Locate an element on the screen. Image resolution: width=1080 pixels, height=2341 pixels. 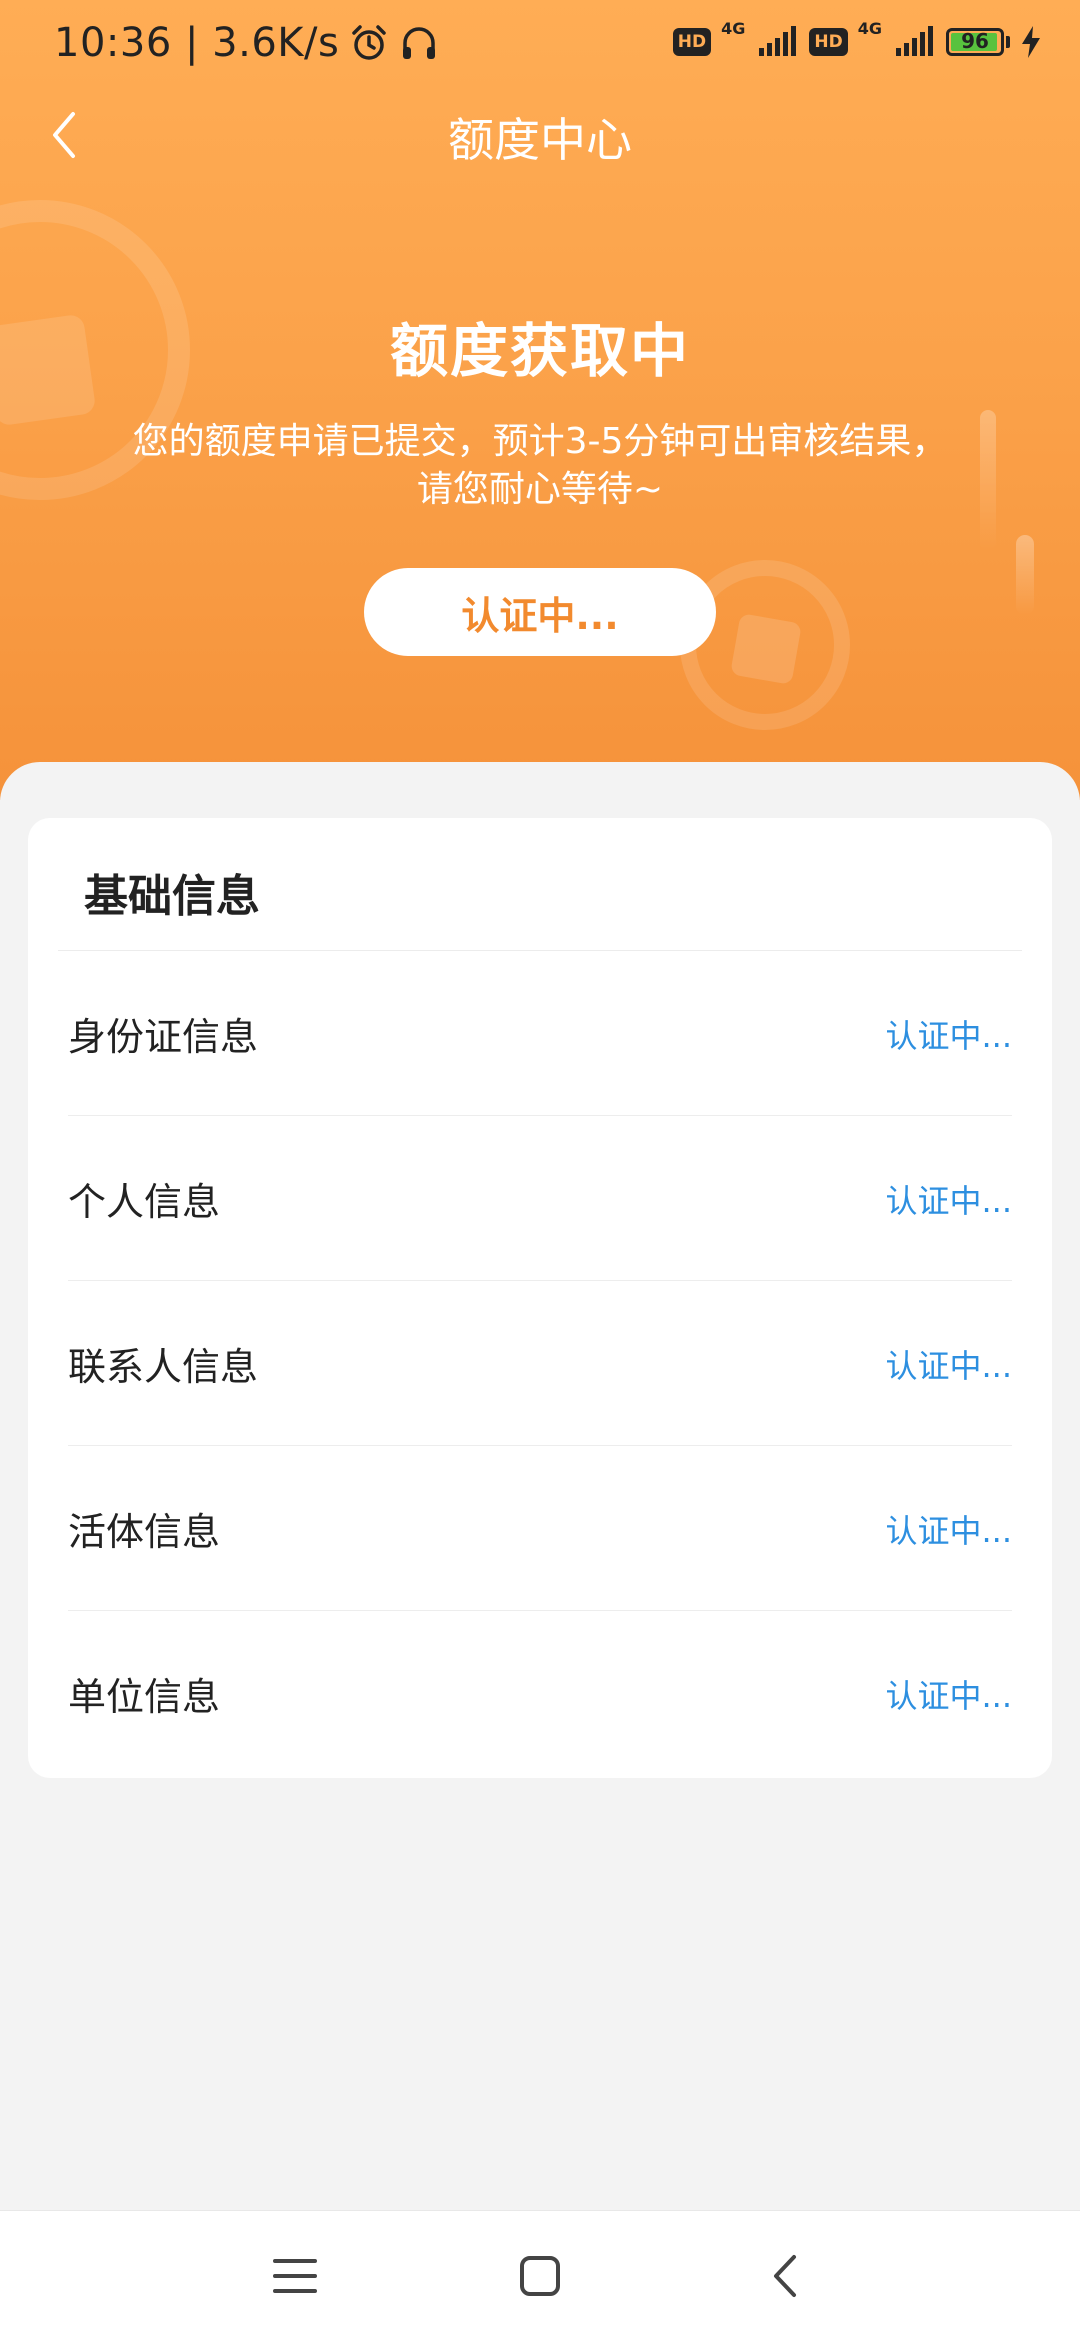
battery-icon: 96 is located at coordinates (975, 42).